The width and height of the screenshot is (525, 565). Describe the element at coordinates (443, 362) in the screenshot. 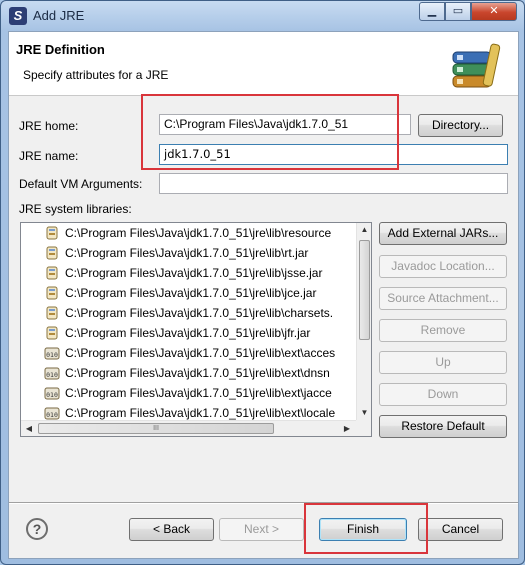

I see `up-button: Up` at that location.